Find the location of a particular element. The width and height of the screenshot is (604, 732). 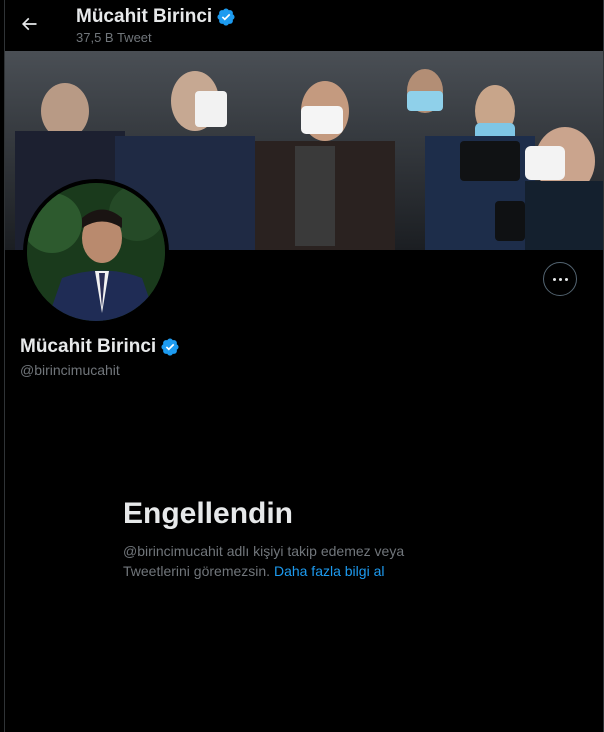

tweet-count: 37,5 B Tweet is located at coordinates (114, 37).